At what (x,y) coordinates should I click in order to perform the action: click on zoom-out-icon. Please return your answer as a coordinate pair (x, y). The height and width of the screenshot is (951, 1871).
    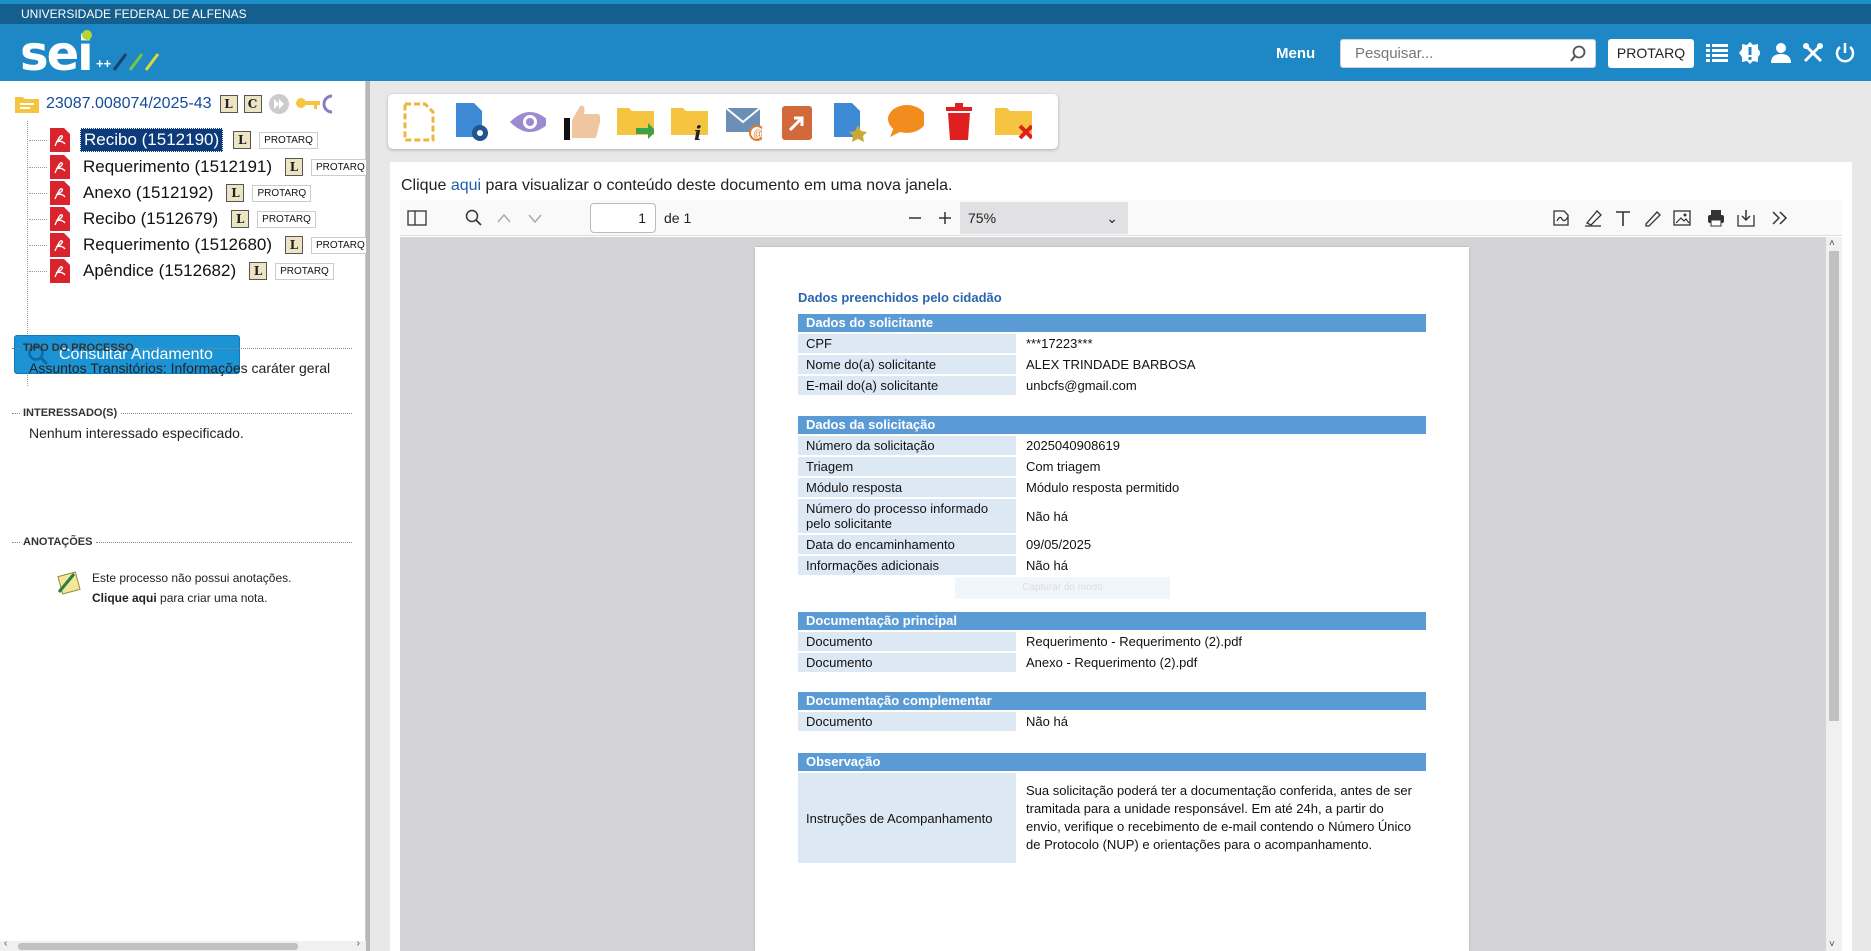
    Looking at the image, I should click on (915, 218).